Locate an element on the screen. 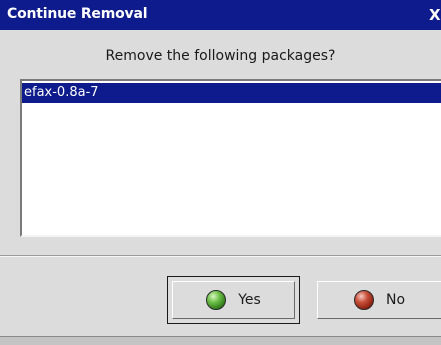 This screenshot has width=441, height=345. list-item: efax-0.8a-7 is located at coordinates (231, 93).